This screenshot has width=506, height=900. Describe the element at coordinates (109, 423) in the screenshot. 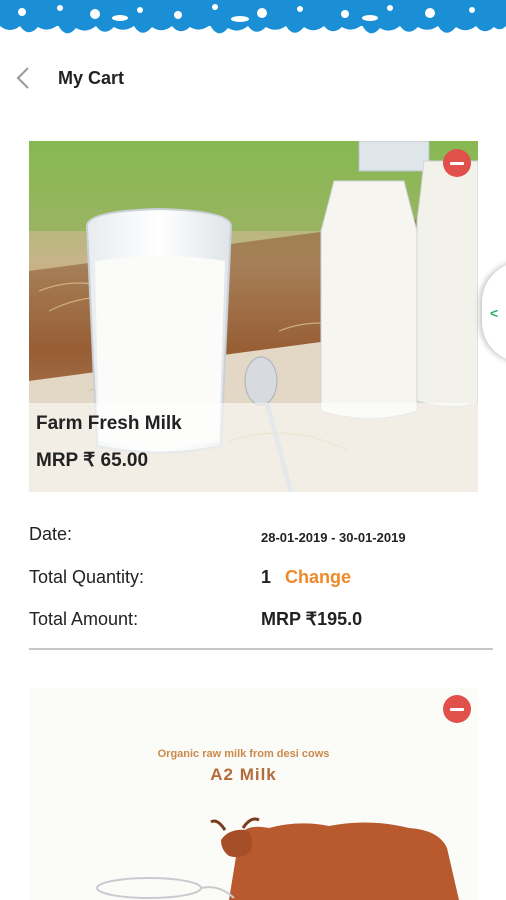

I see `product-name: Farm Fresh Milk` at that location.